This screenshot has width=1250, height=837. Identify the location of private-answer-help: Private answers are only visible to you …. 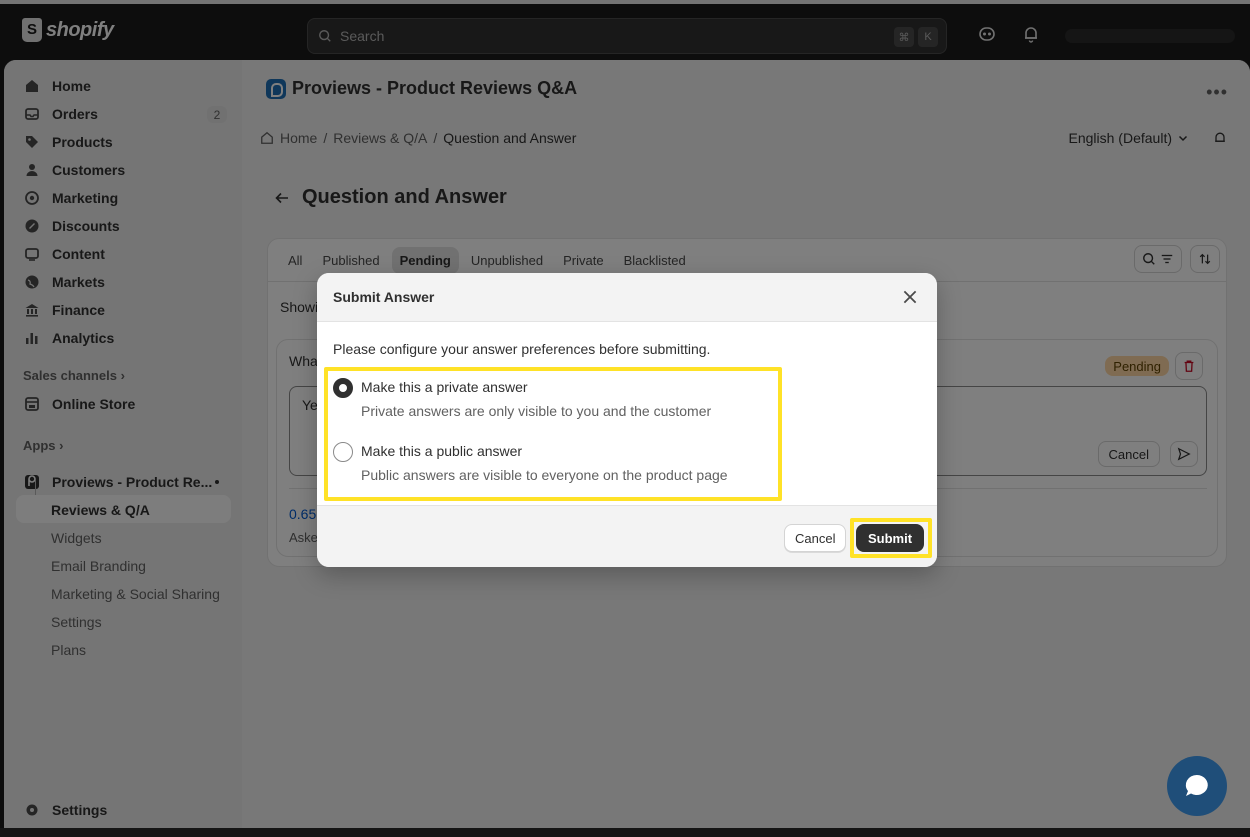
(536, 411).